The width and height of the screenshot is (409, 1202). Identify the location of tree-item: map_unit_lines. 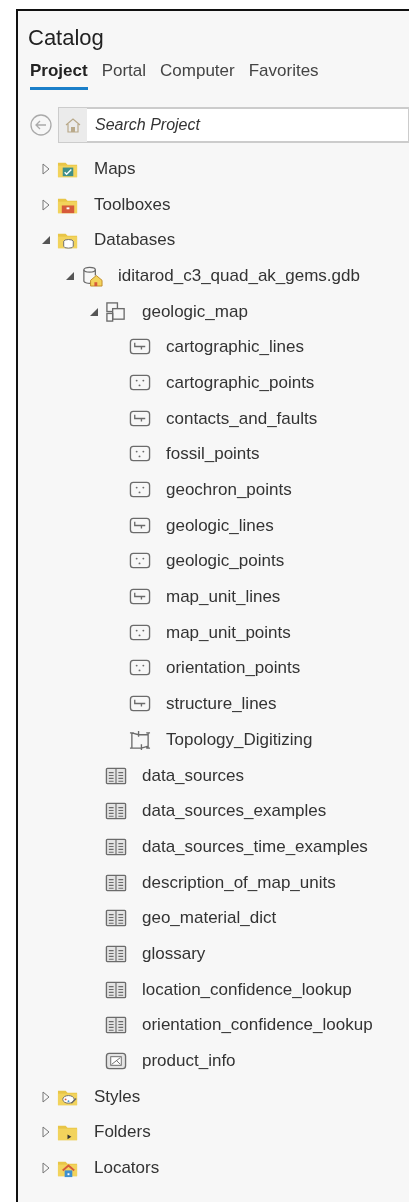
(223, 597).